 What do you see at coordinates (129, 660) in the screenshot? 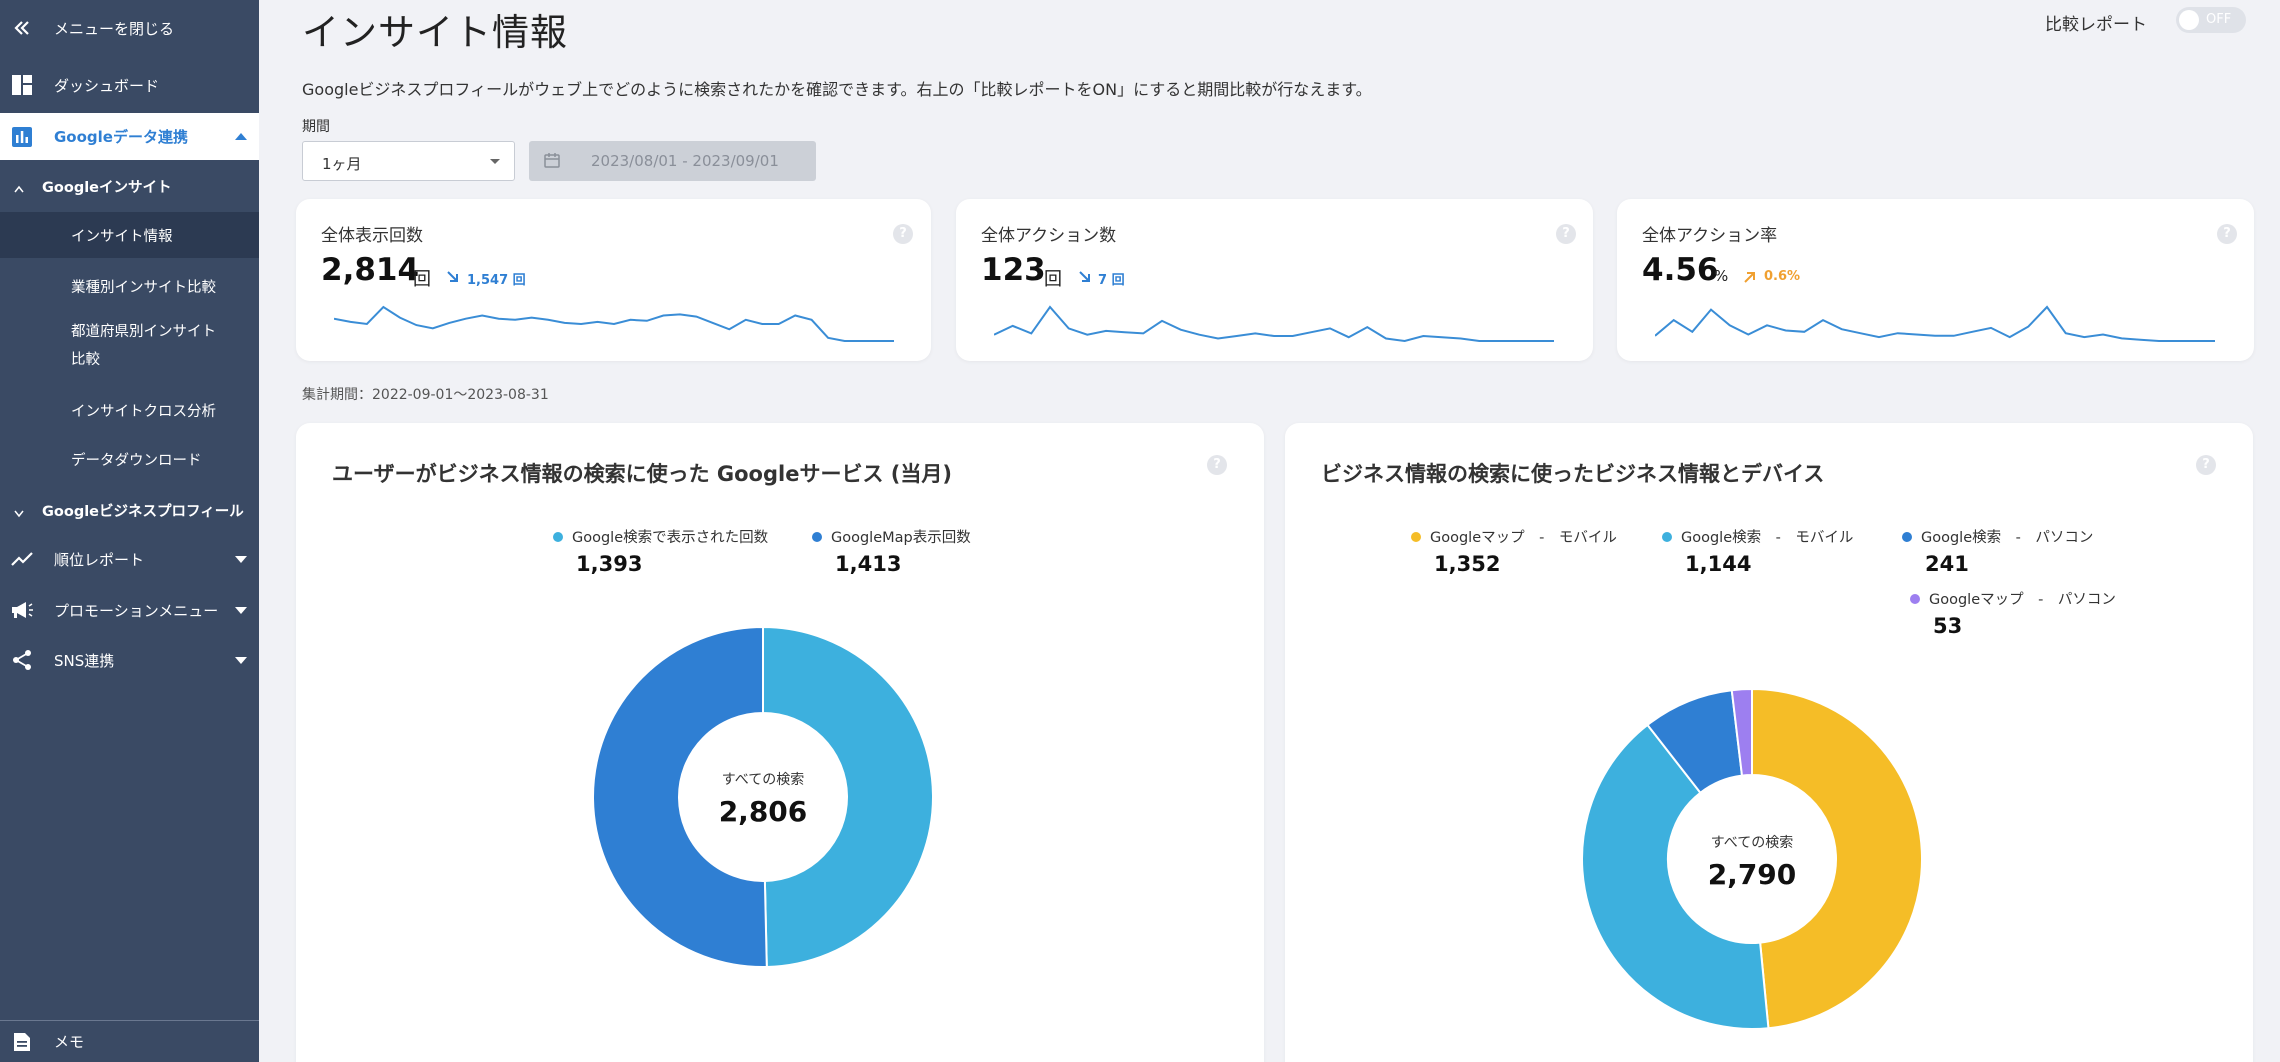
I see `sidebar-item-sns: SNS連携` at bounding box center [129, 660].